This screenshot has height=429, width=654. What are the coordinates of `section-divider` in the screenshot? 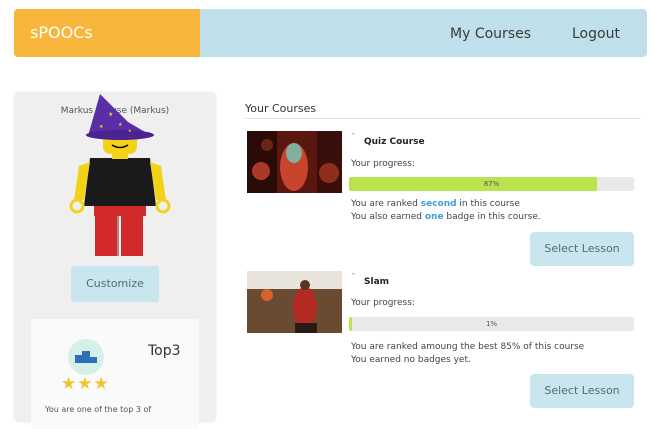 It's located at (443, 118).